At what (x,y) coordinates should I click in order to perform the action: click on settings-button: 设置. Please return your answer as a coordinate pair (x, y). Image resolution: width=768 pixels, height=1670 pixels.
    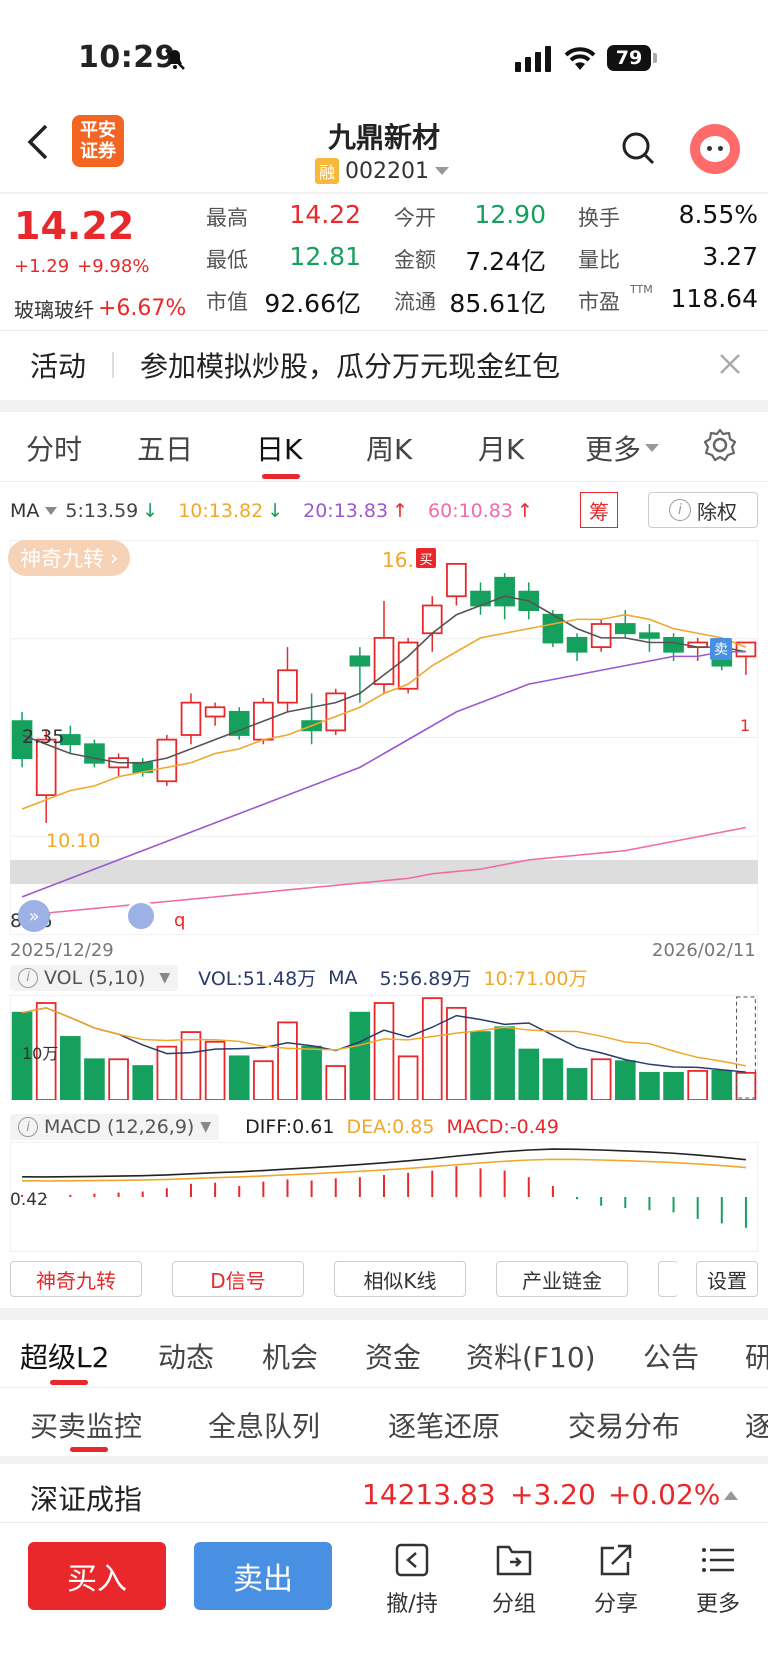
    Looking at the image, I should click on (727, 1279).